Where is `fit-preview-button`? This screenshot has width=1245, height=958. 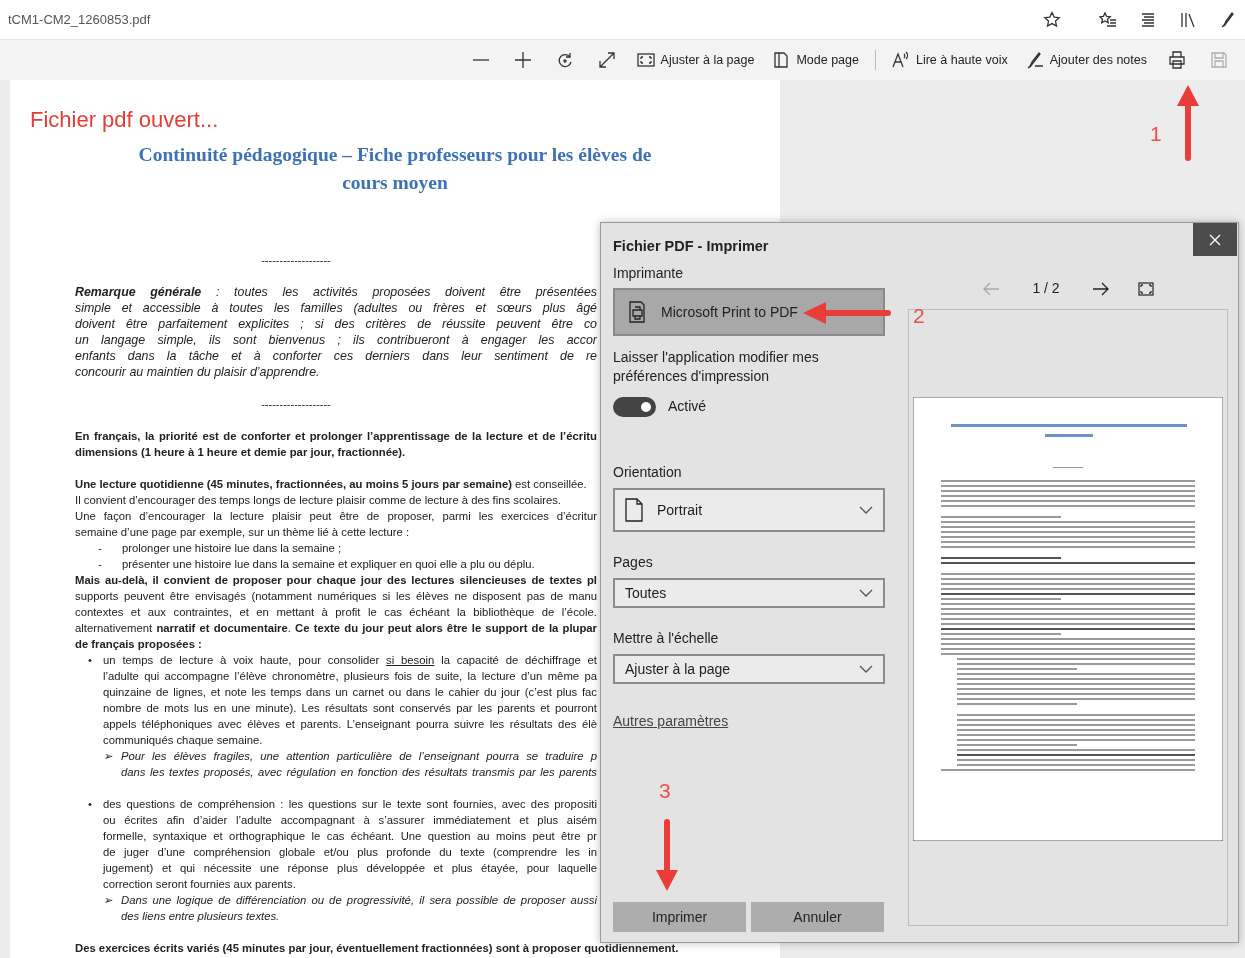
fit-preview-button is located at coordinates (1146, 288).